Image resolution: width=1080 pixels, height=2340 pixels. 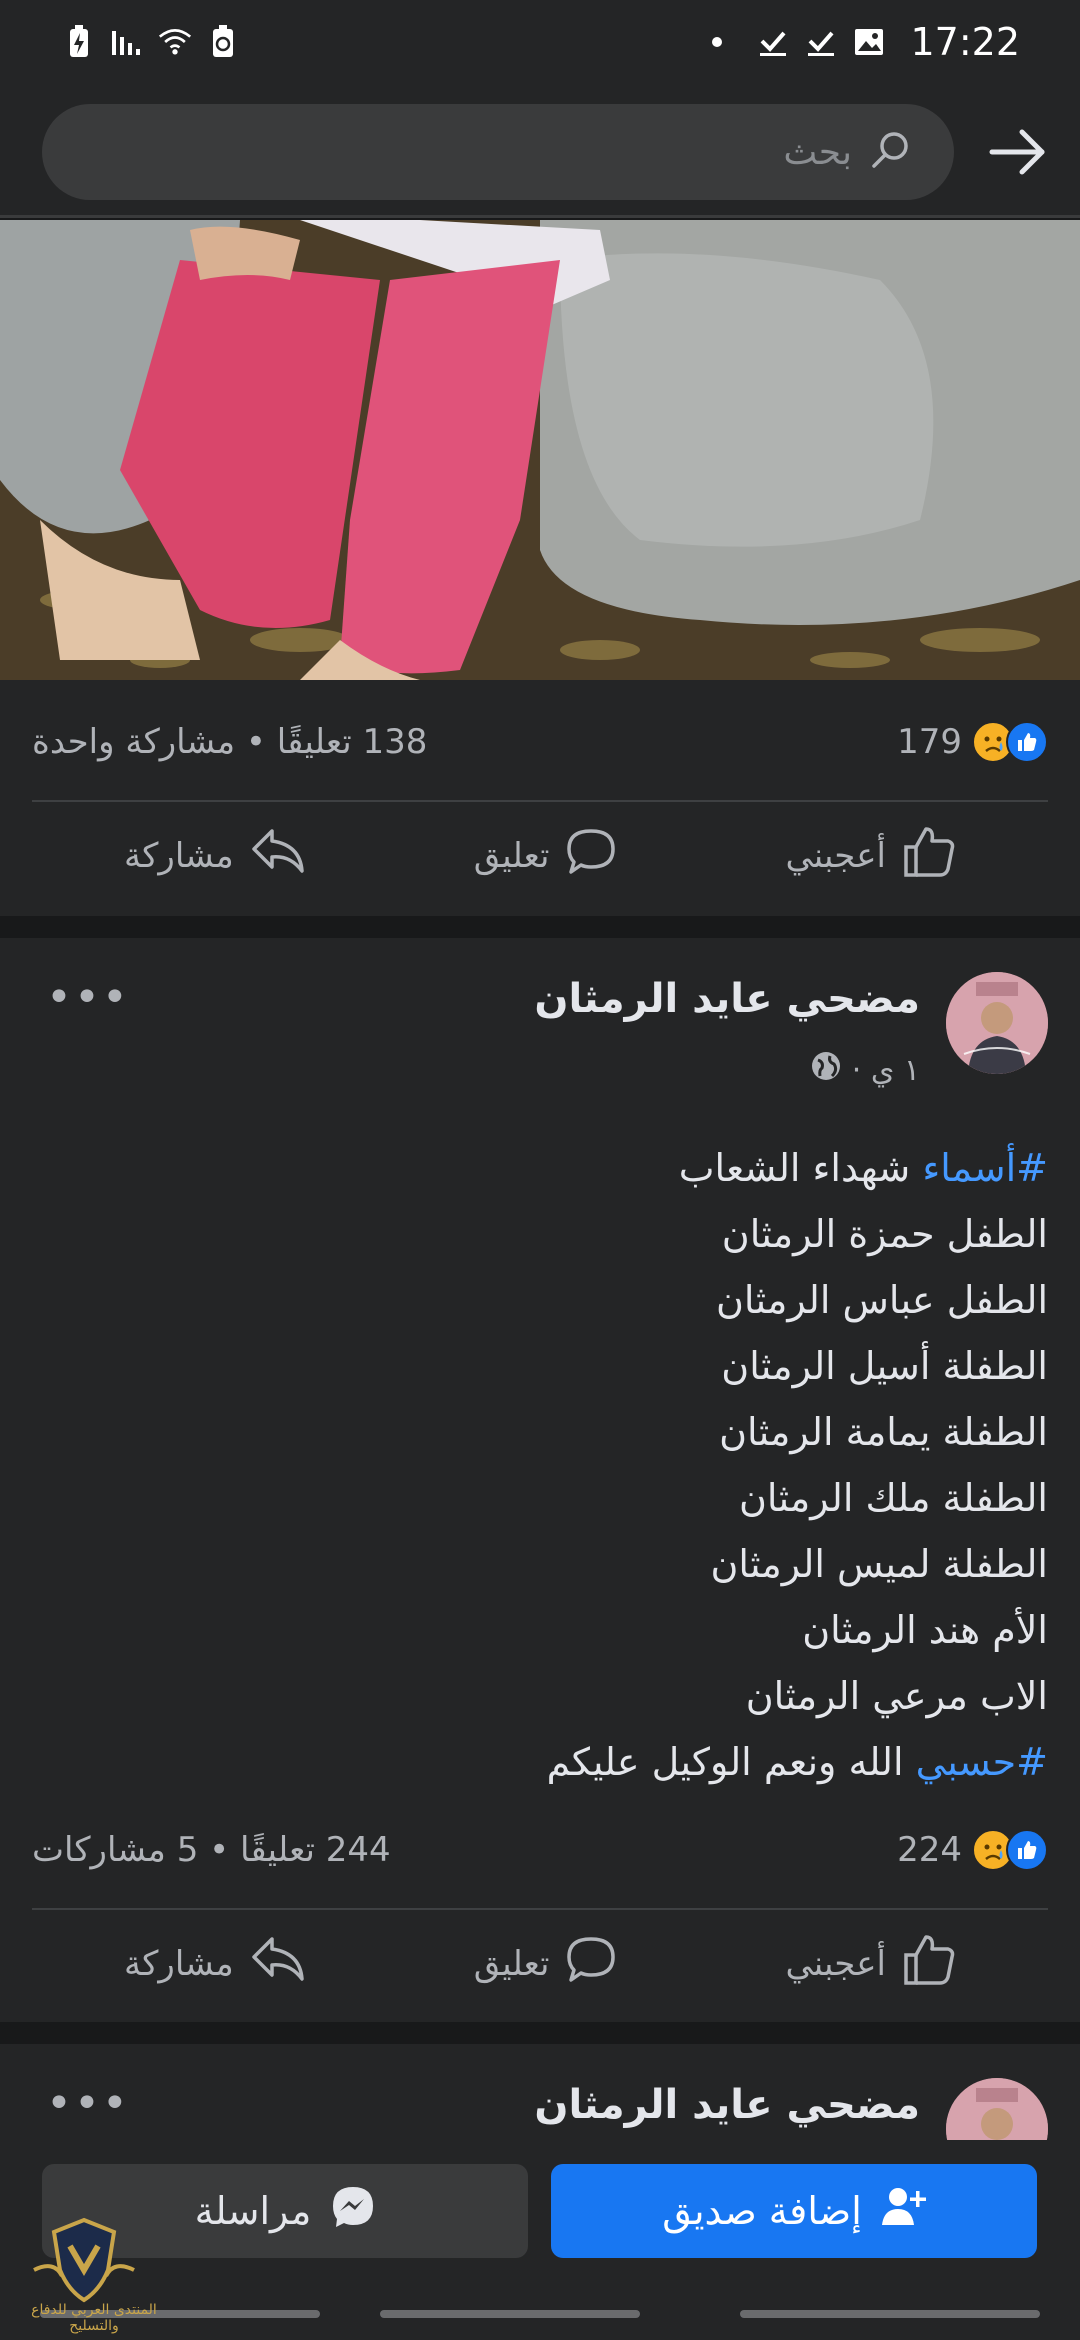 I want to click on post-line: الأم هند الرمثان, so click(x=925, y=1630).